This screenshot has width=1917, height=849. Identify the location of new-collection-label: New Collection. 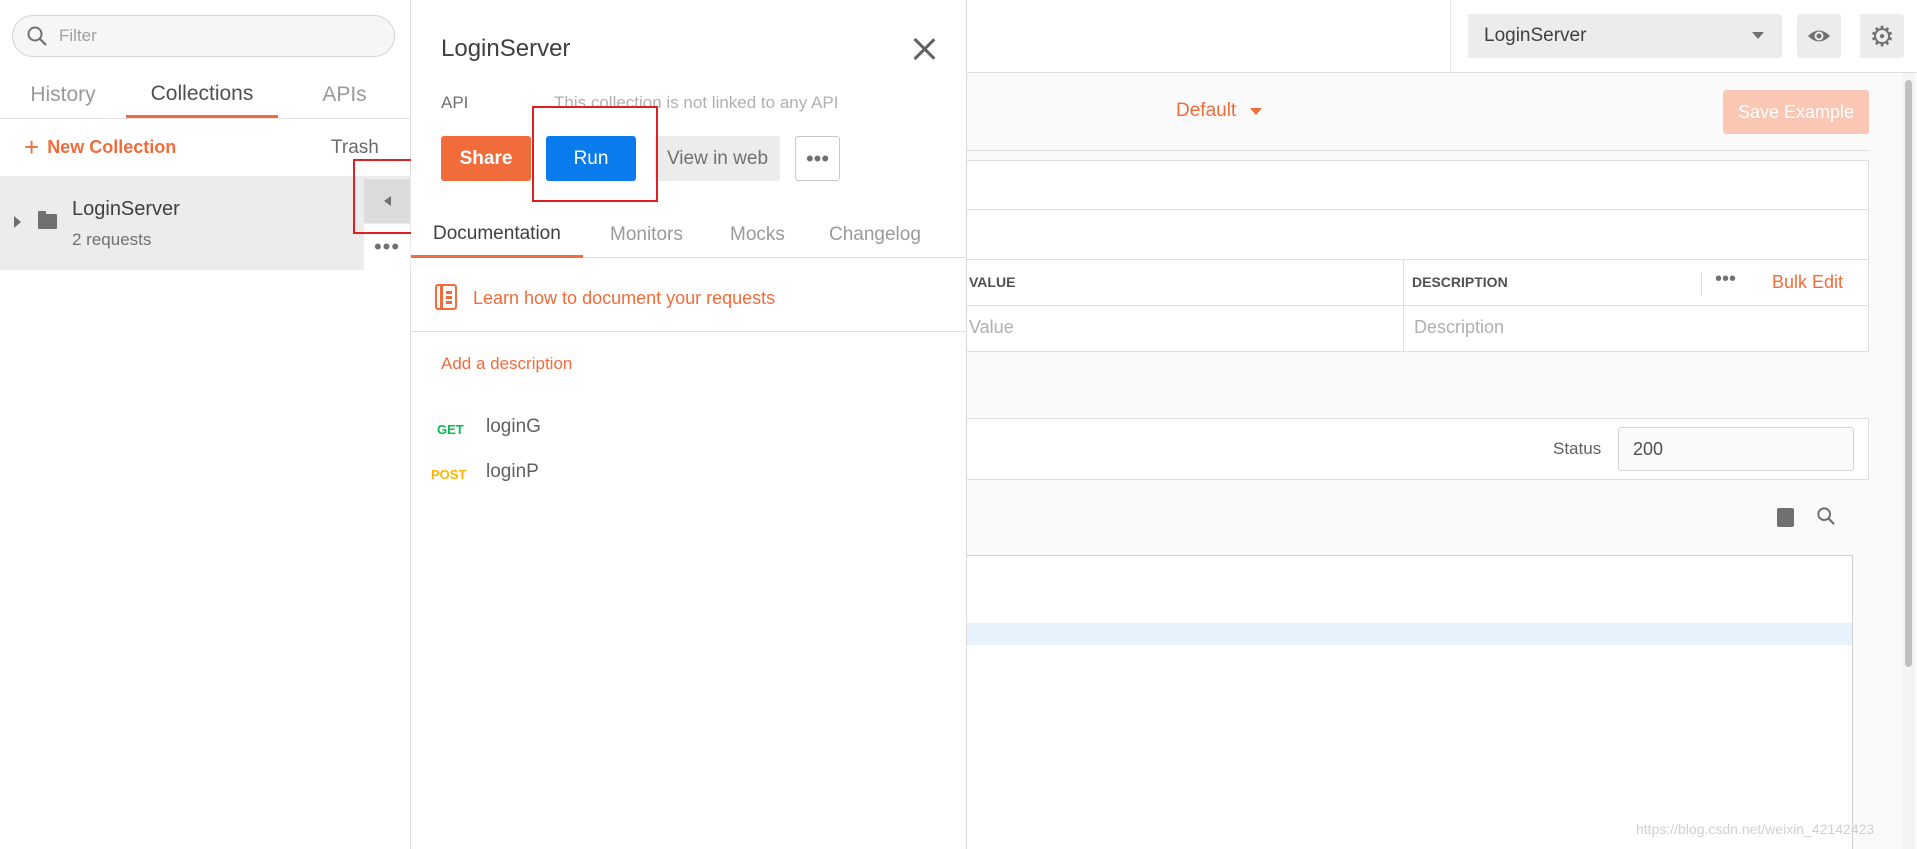
(112, 147).